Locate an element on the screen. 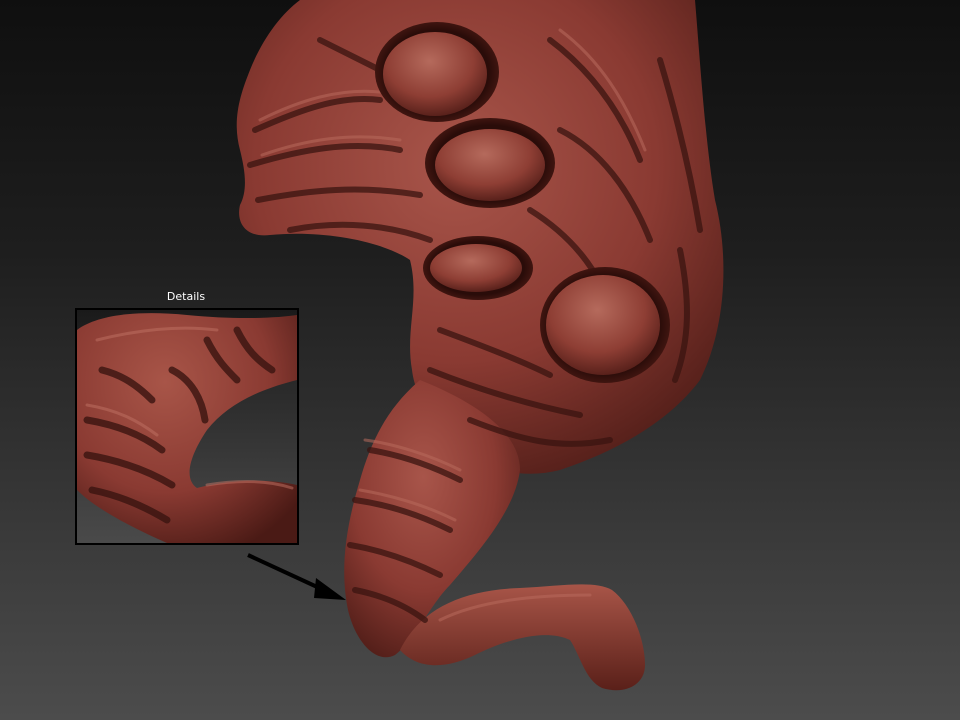 This screenshot has width=960, height=720. details-image is located at coordinates (187, 426).